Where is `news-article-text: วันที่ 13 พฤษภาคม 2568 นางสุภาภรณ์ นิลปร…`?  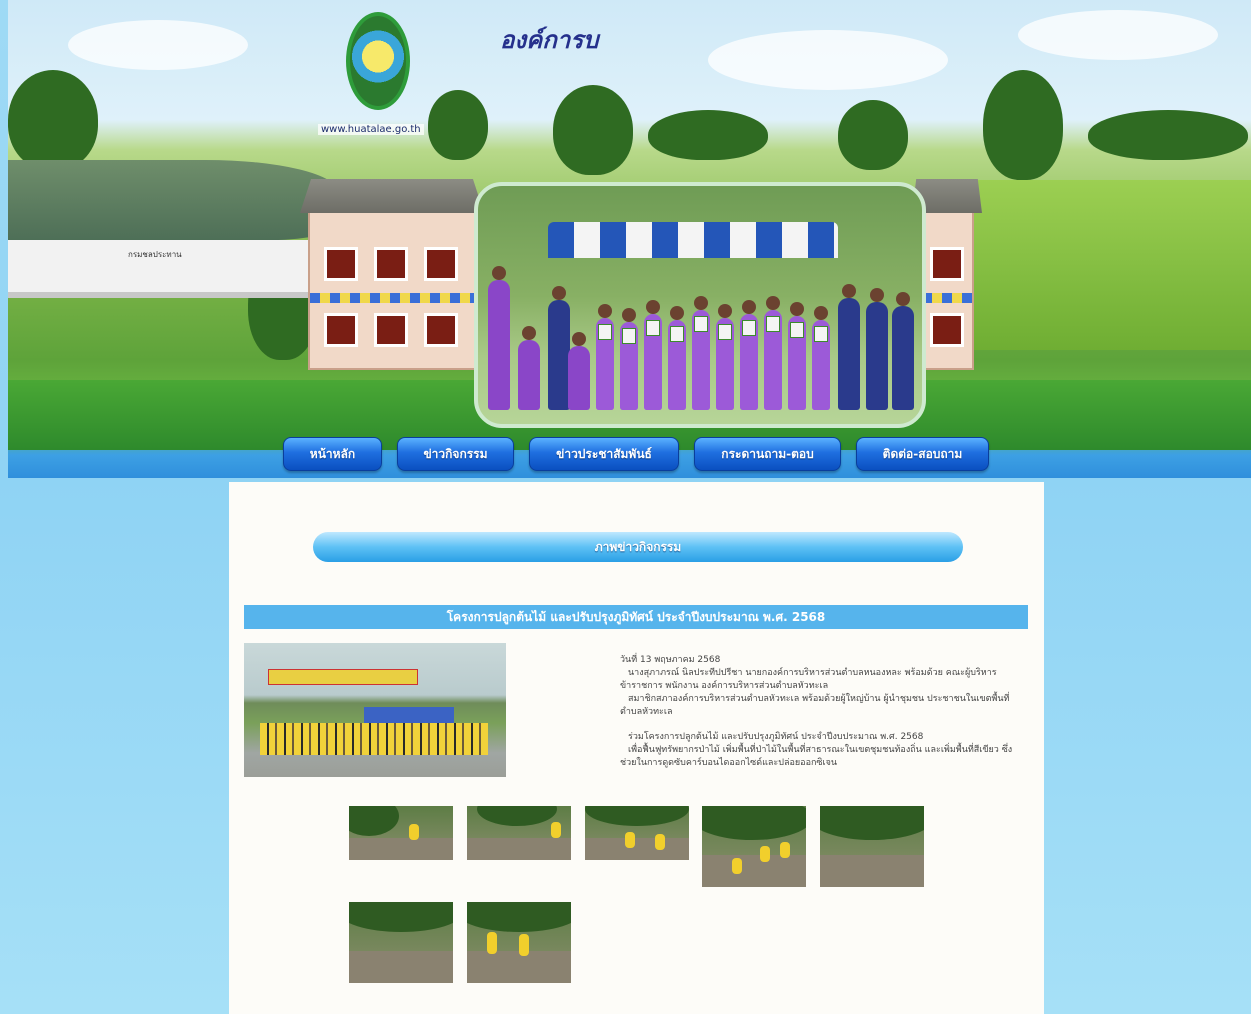 news-article-text: วันที่ 13 พฤษภาคม 2568 นางสุภาภรณ์ นิลปร… is located at coordinates (822, 712).